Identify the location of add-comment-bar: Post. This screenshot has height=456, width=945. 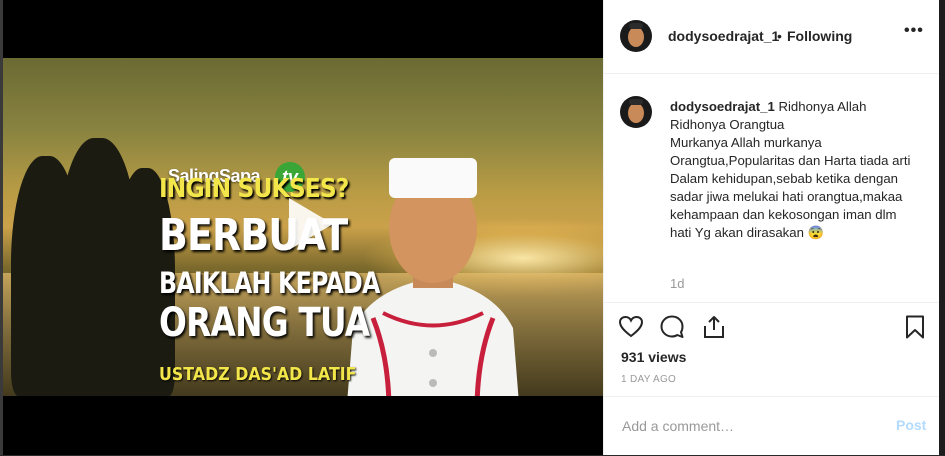
(771, 426).